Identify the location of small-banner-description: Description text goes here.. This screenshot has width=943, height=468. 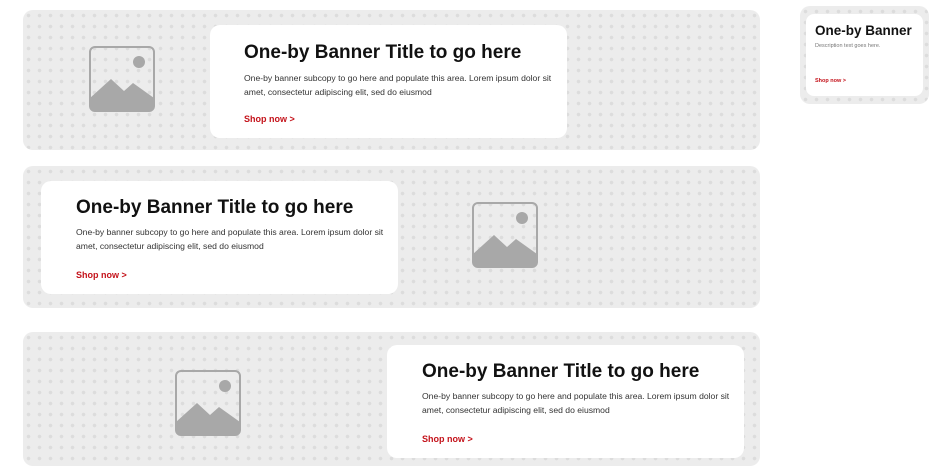
(848, 46).